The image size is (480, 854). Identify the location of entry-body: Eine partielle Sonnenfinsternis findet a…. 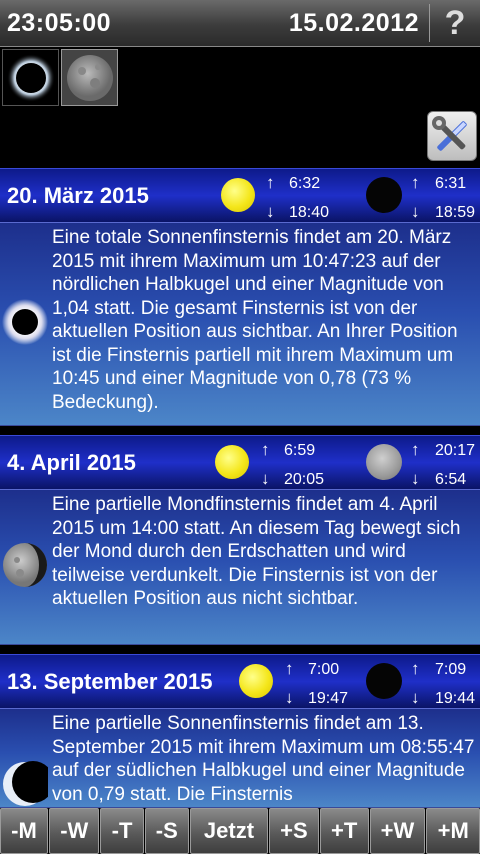
(240, 758).